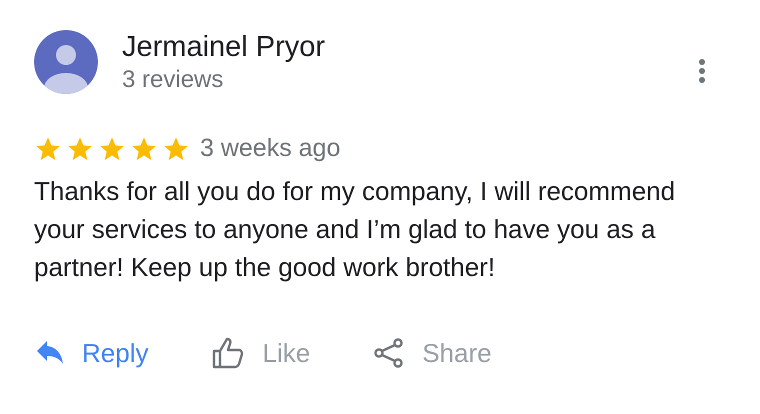  What do you see at coordinates (261, 353) in the screenshot?
I see `like-button: Like` at bounding box center [261, 353].